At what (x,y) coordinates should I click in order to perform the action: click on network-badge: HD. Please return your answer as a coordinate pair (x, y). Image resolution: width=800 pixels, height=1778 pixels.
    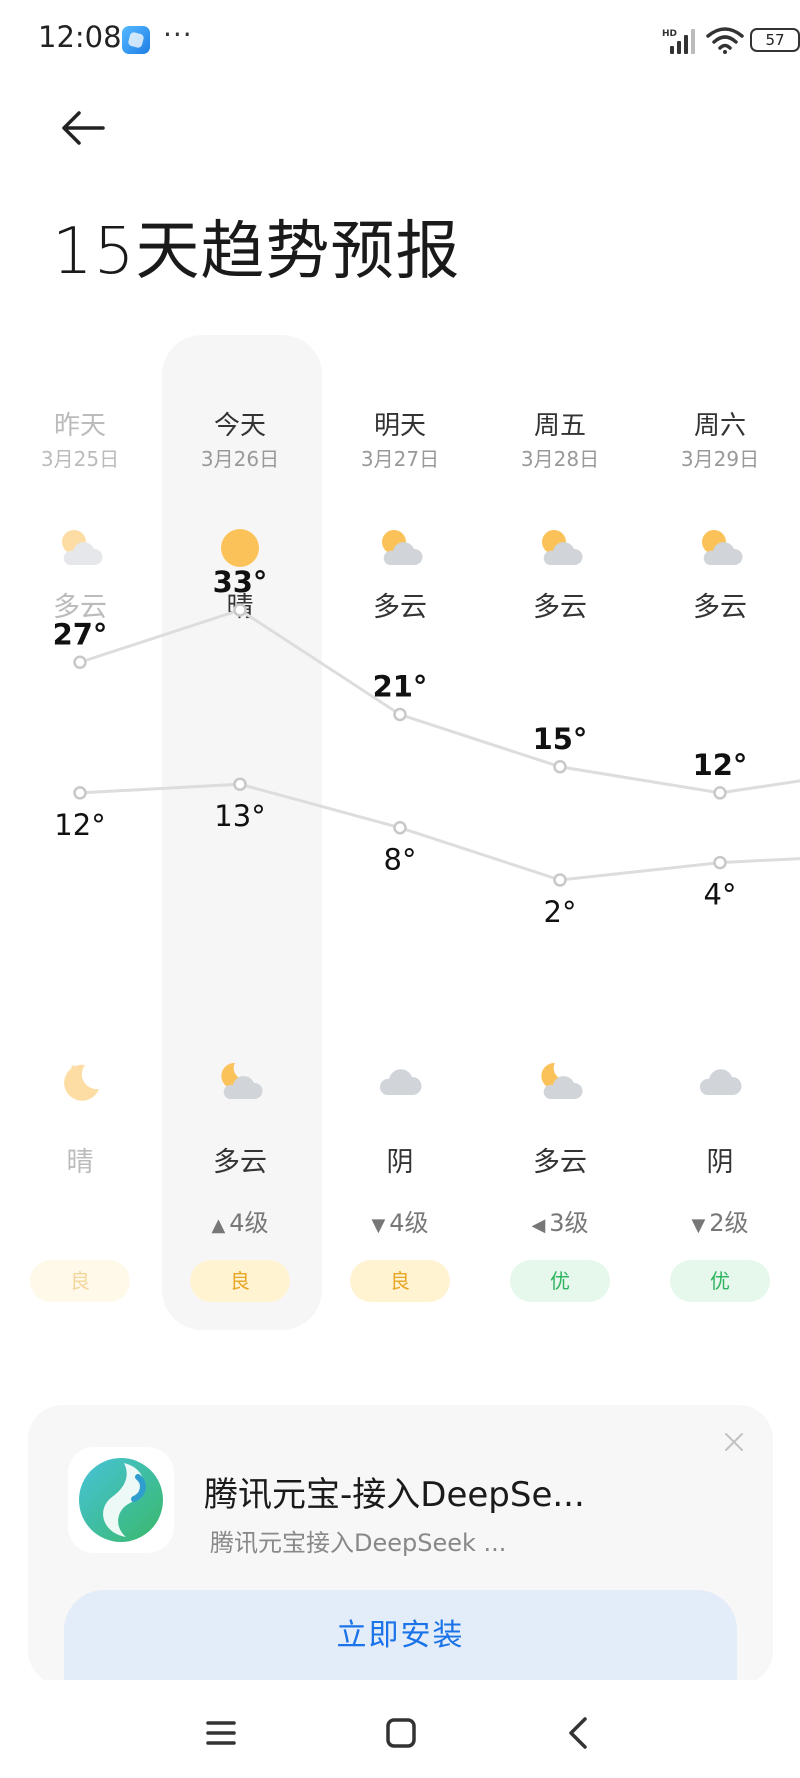
    Looking at the image, I should click on (669, 34).